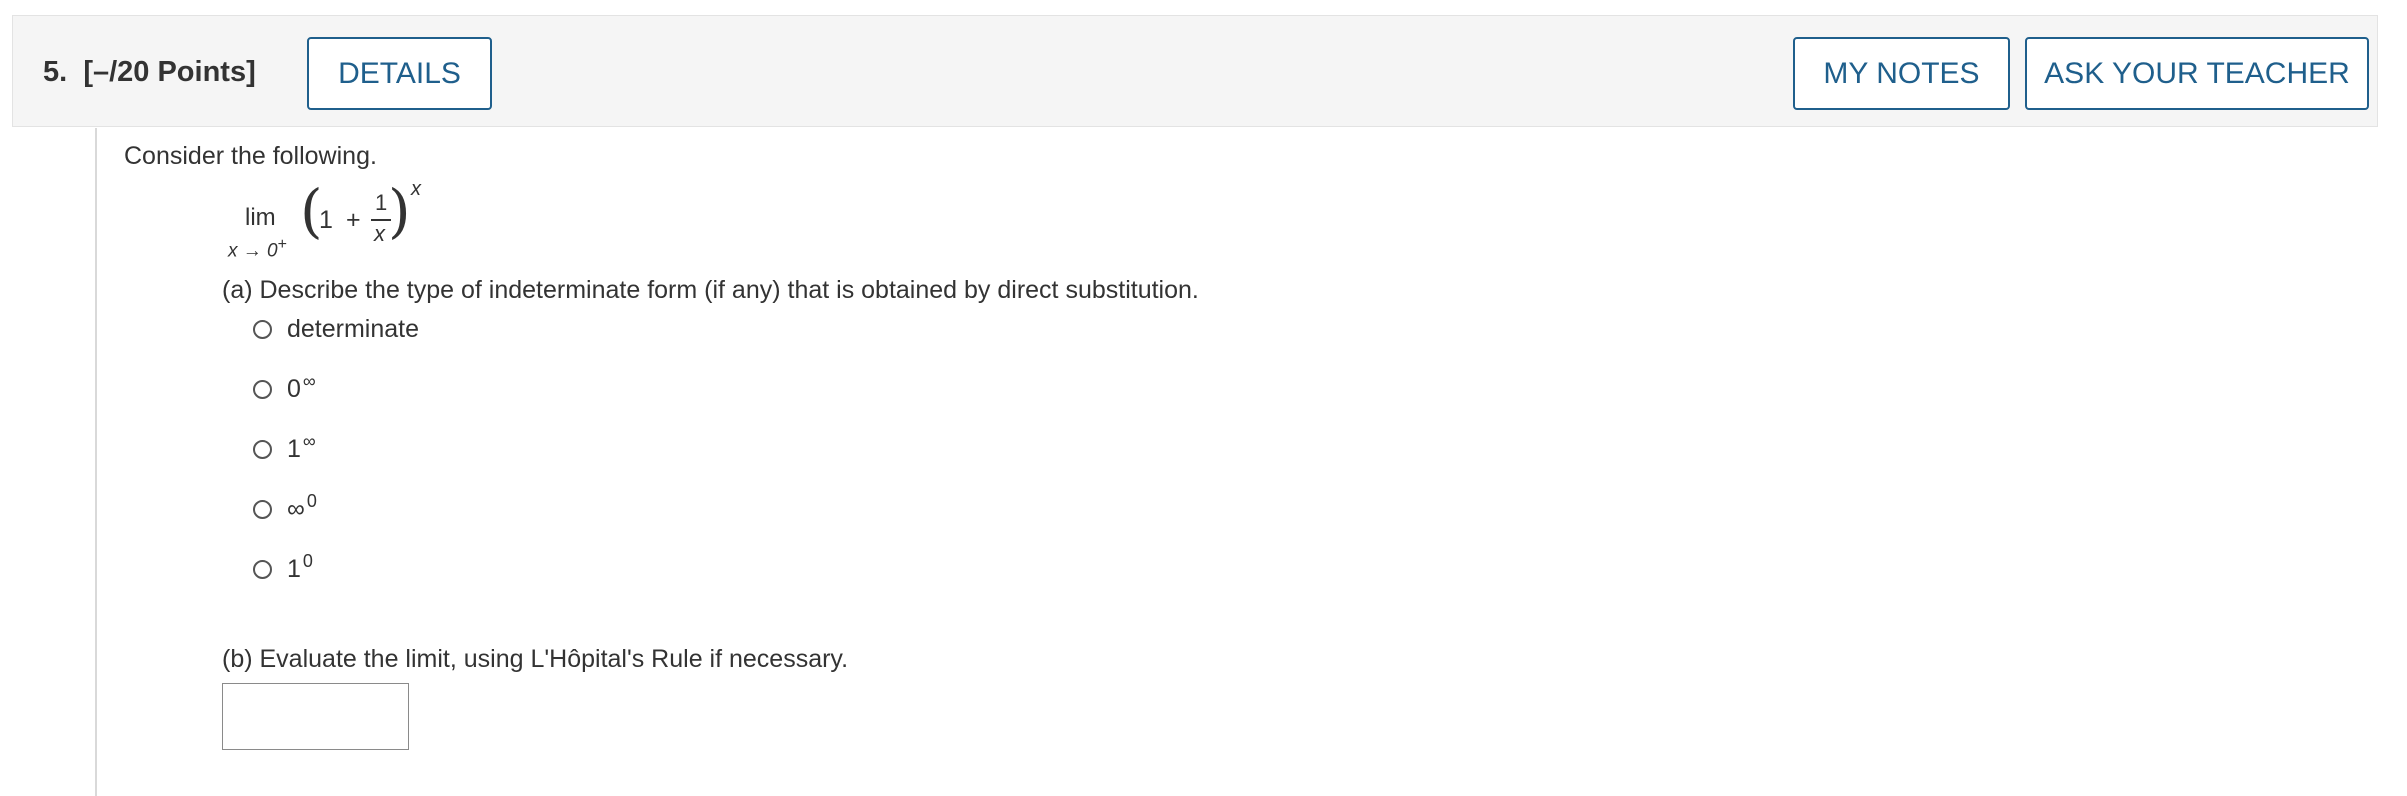 Image resolution: width=2407 pixels, height=796 pixels. I want to click on fraction-denominator: x, so click(379, 233).